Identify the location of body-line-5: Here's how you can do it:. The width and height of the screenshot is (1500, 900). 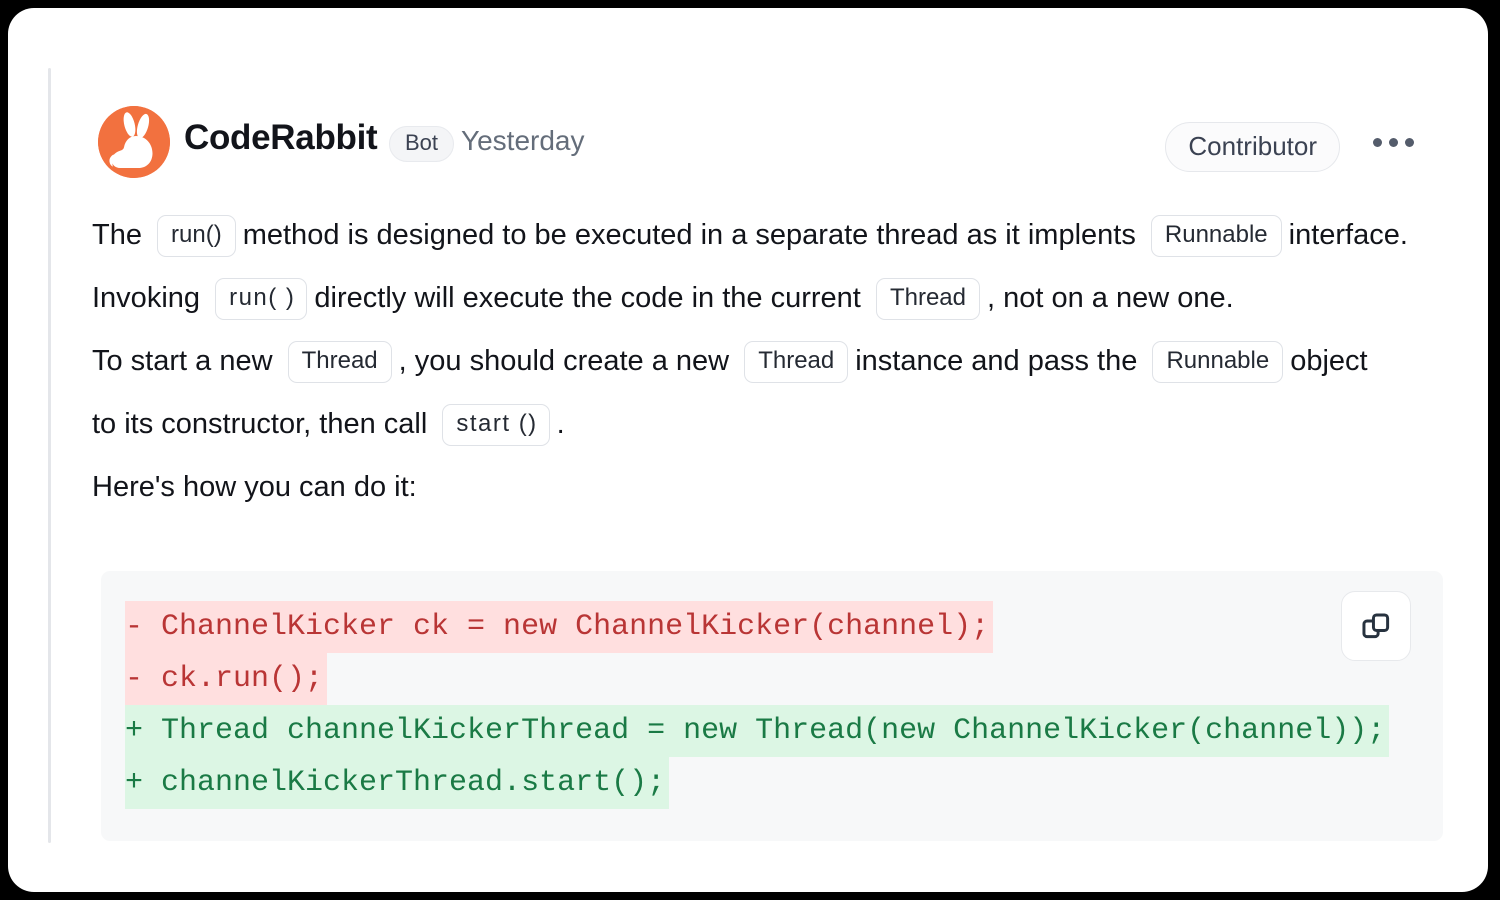
(254, 487).